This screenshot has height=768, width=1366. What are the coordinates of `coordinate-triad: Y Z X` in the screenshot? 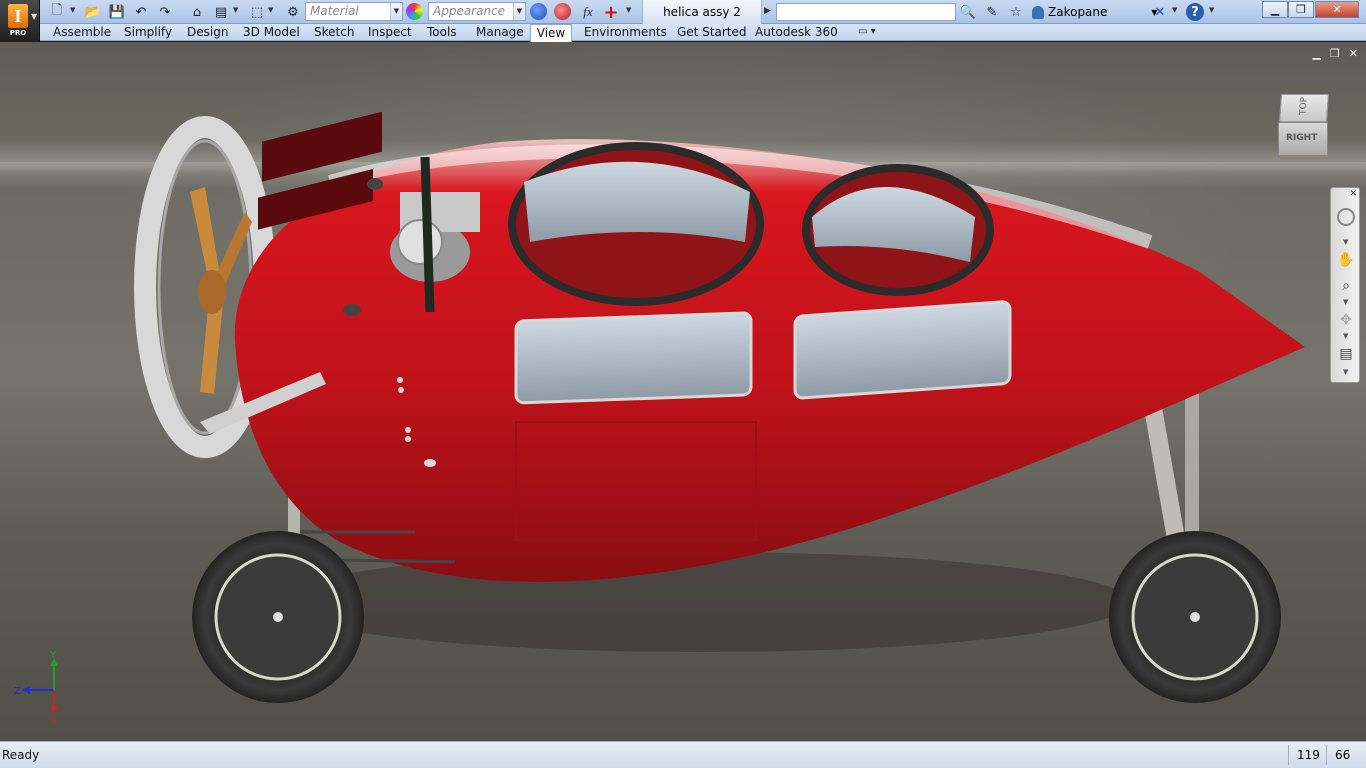 It's located at (36, 688).